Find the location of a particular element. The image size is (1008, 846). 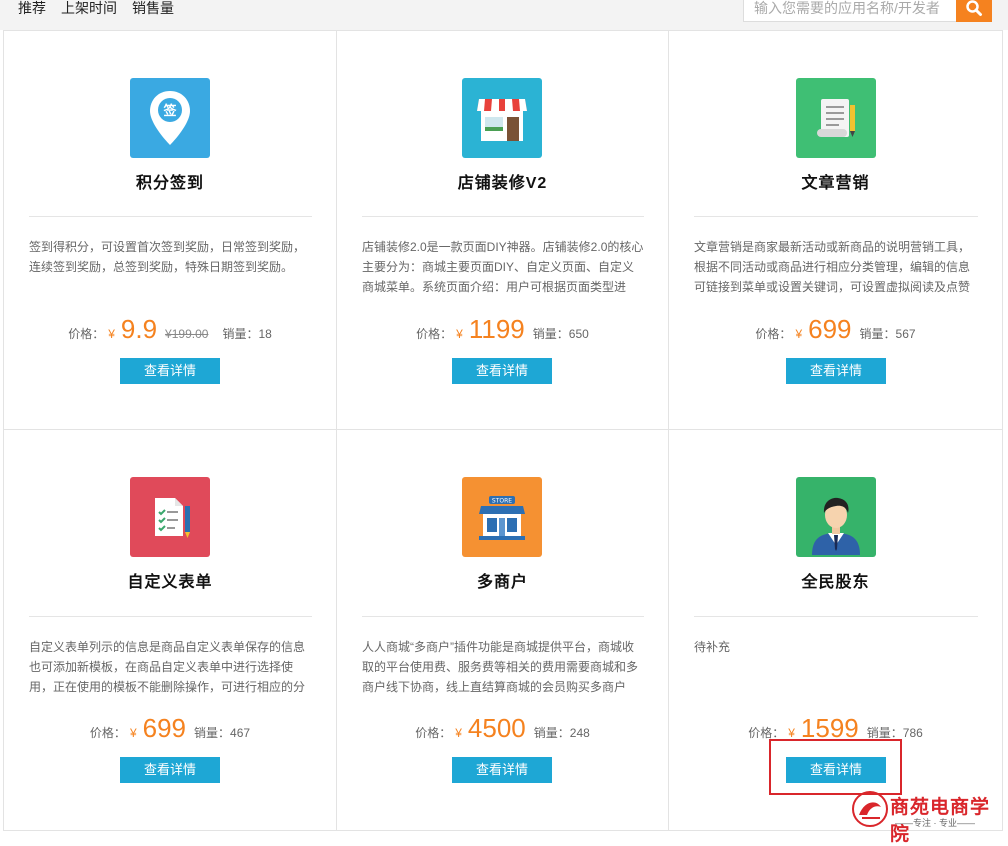

sort-tab-sales: 销售量 is located at coordinates (153, 9).